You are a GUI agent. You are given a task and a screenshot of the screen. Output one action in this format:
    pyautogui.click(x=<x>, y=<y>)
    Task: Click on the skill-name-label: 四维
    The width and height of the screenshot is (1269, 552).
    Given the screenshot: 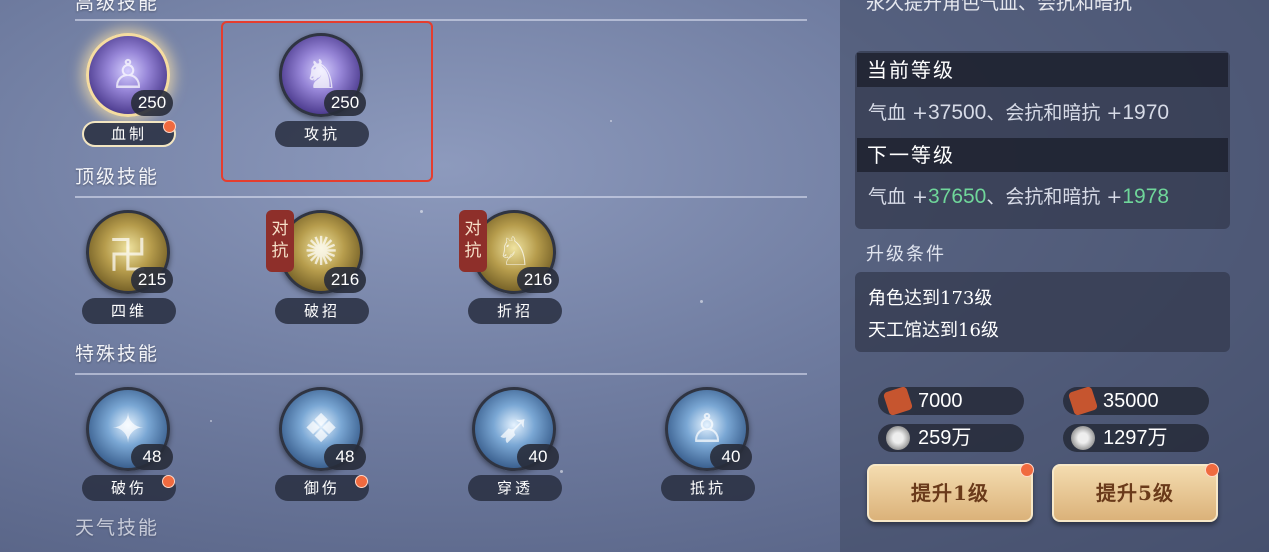 What is the action you would take?
    pyautogui.click(x=129, y=311)
    